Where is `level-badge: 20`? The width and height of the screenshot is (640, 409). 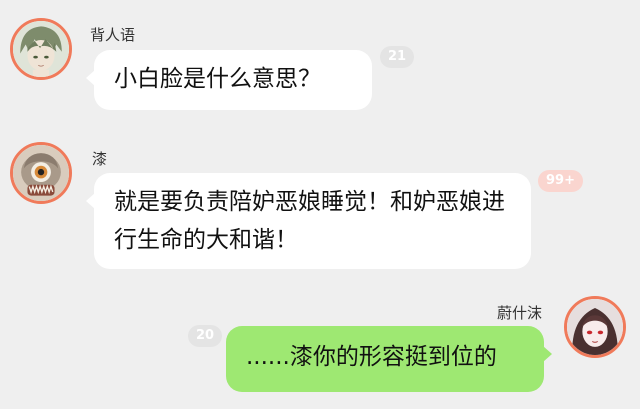
level-badge: 20 is located at coordinates (205, 336).